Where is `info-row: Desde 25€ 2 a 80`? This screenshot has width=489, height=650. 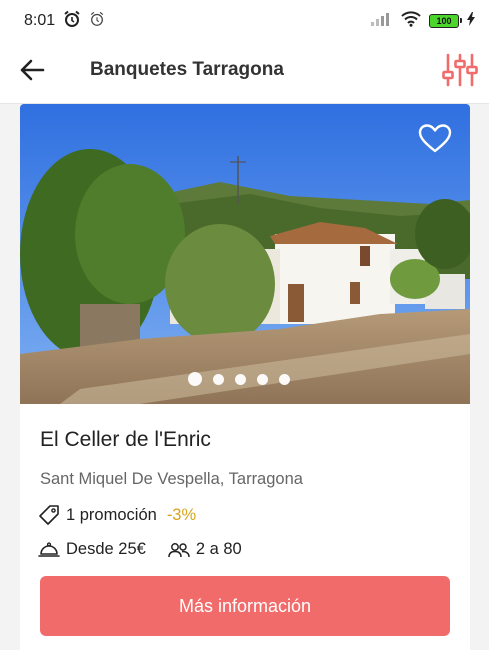 info-row: Desde 25€ 2 a 80 is located at coordinates (140, 549).